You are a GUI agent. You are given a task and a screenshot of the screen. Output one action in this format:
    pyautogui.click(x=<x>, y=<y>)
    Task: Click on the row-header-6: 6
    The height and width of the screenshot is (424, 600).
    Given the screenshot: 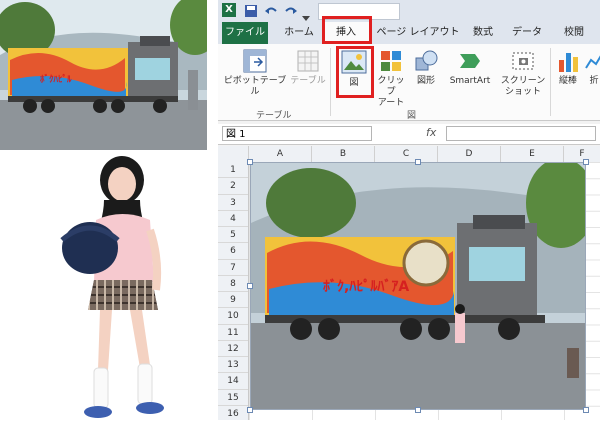 What is the action you would take?
    pyautogui.click(x=233, y=251)
    